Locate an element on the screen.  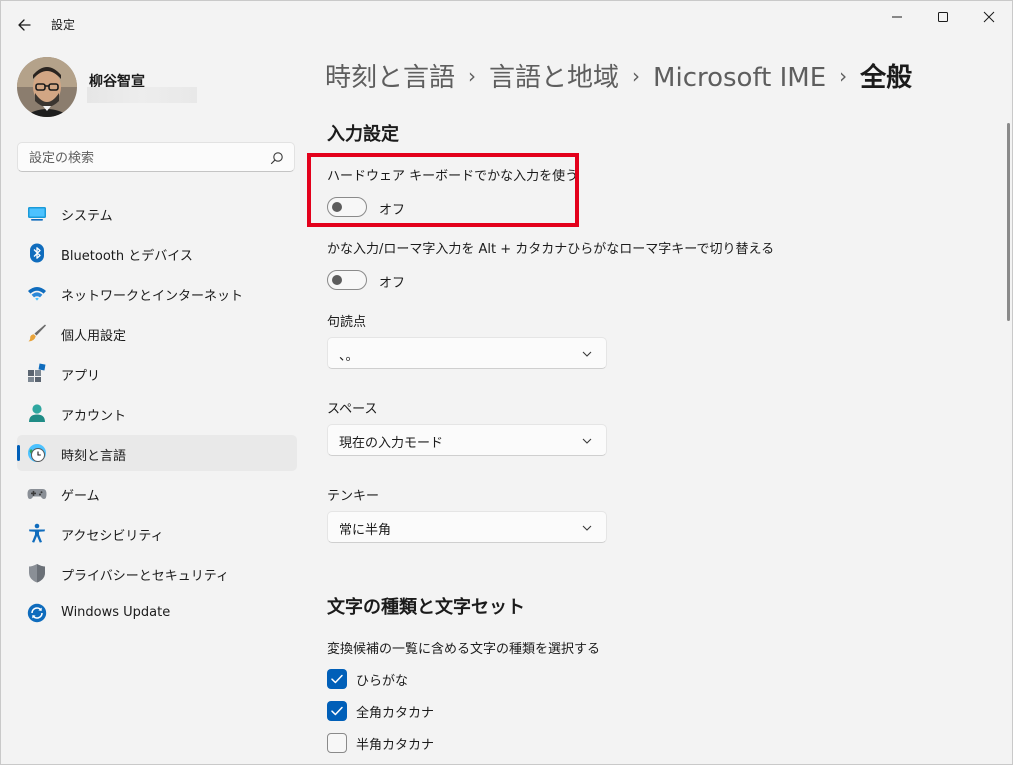
avatar-image is located at coordinates (47, 87).